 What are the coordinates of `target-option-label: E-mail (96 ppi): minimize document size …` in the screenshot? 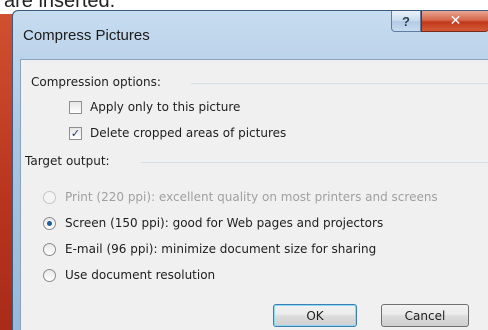 It's located at (221, 249).